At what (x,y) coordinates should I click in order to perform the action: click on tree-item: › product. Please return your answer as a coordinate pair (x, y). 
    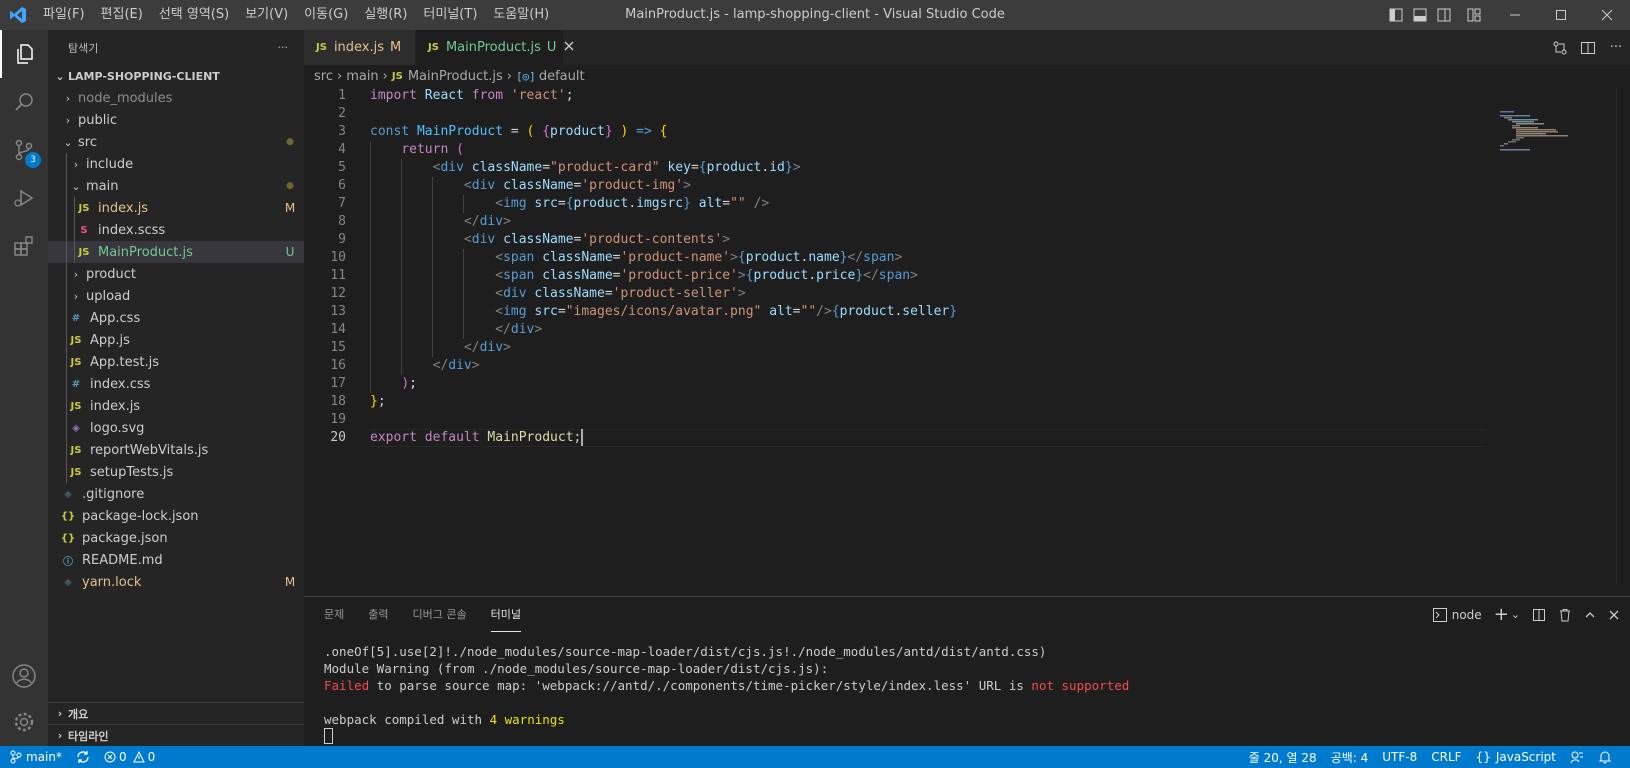
    Looking at the image, I should click on (176, 274).